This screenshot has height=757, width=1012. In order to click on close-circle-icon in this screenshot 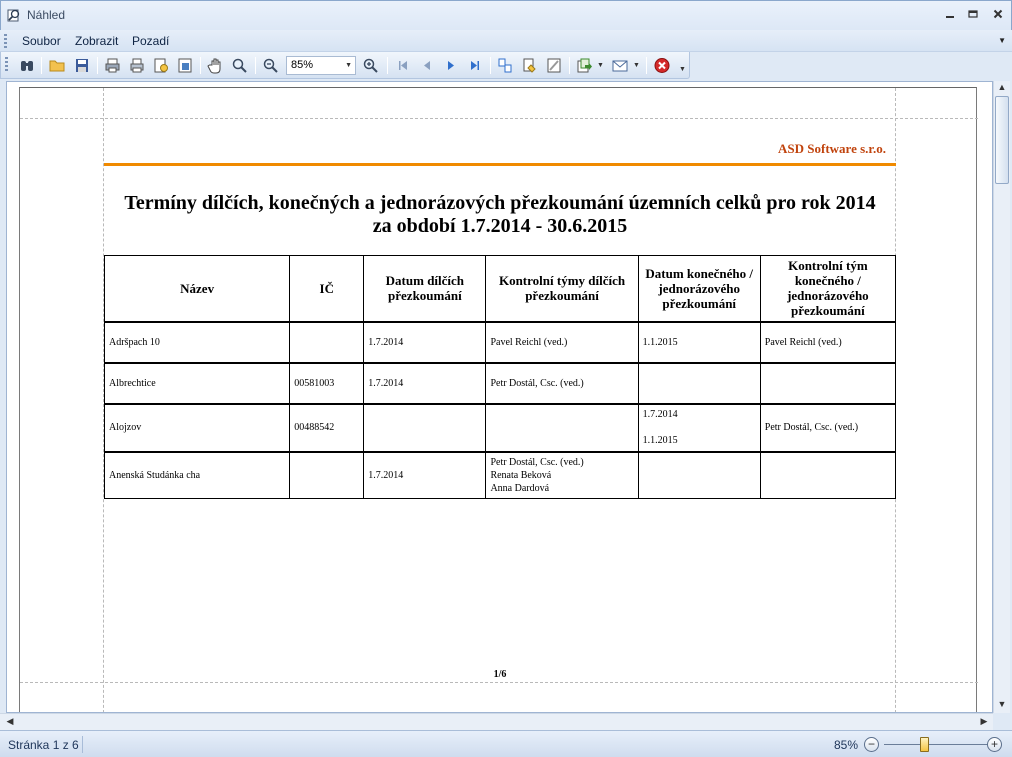, I will do `click(662, 65)`.